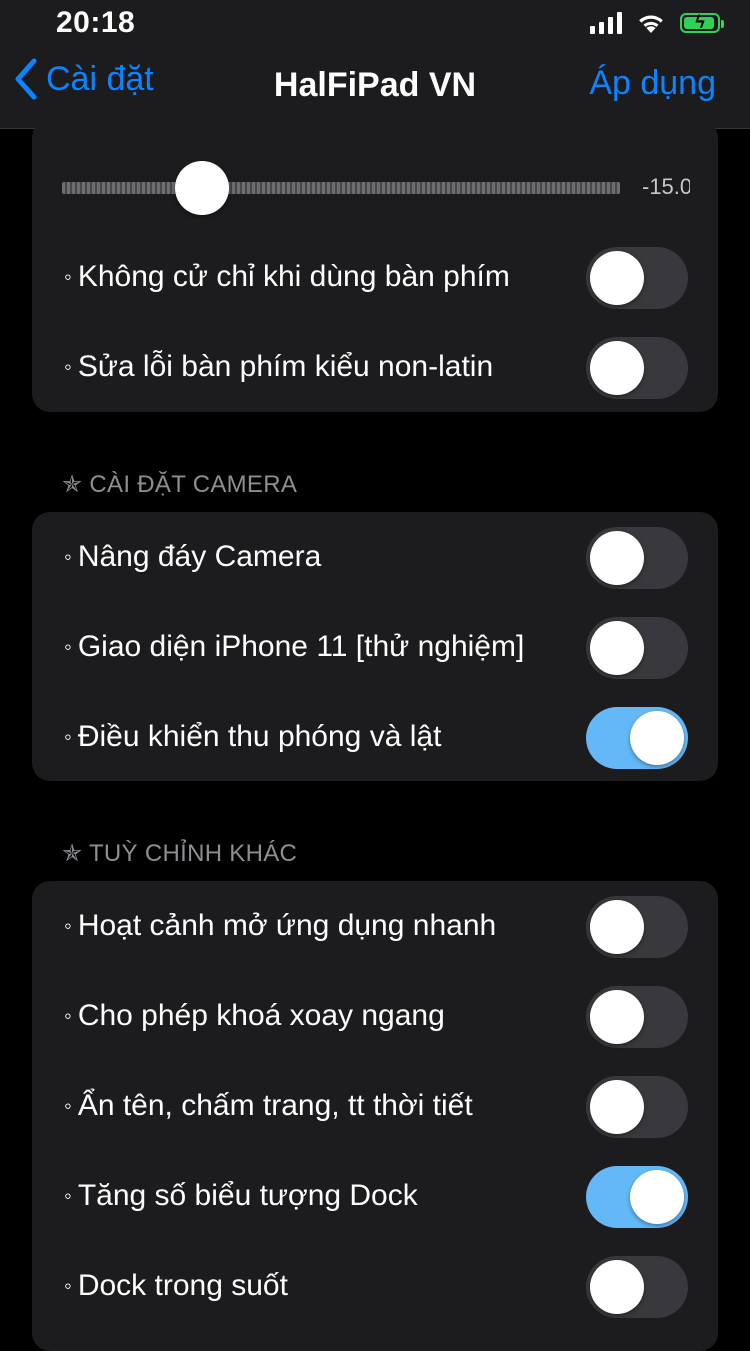 This screenshot has width=750, height=1351. I want to click on setting-label: ◦ Điều khiển thu phóng và lật, so click(253, 736).